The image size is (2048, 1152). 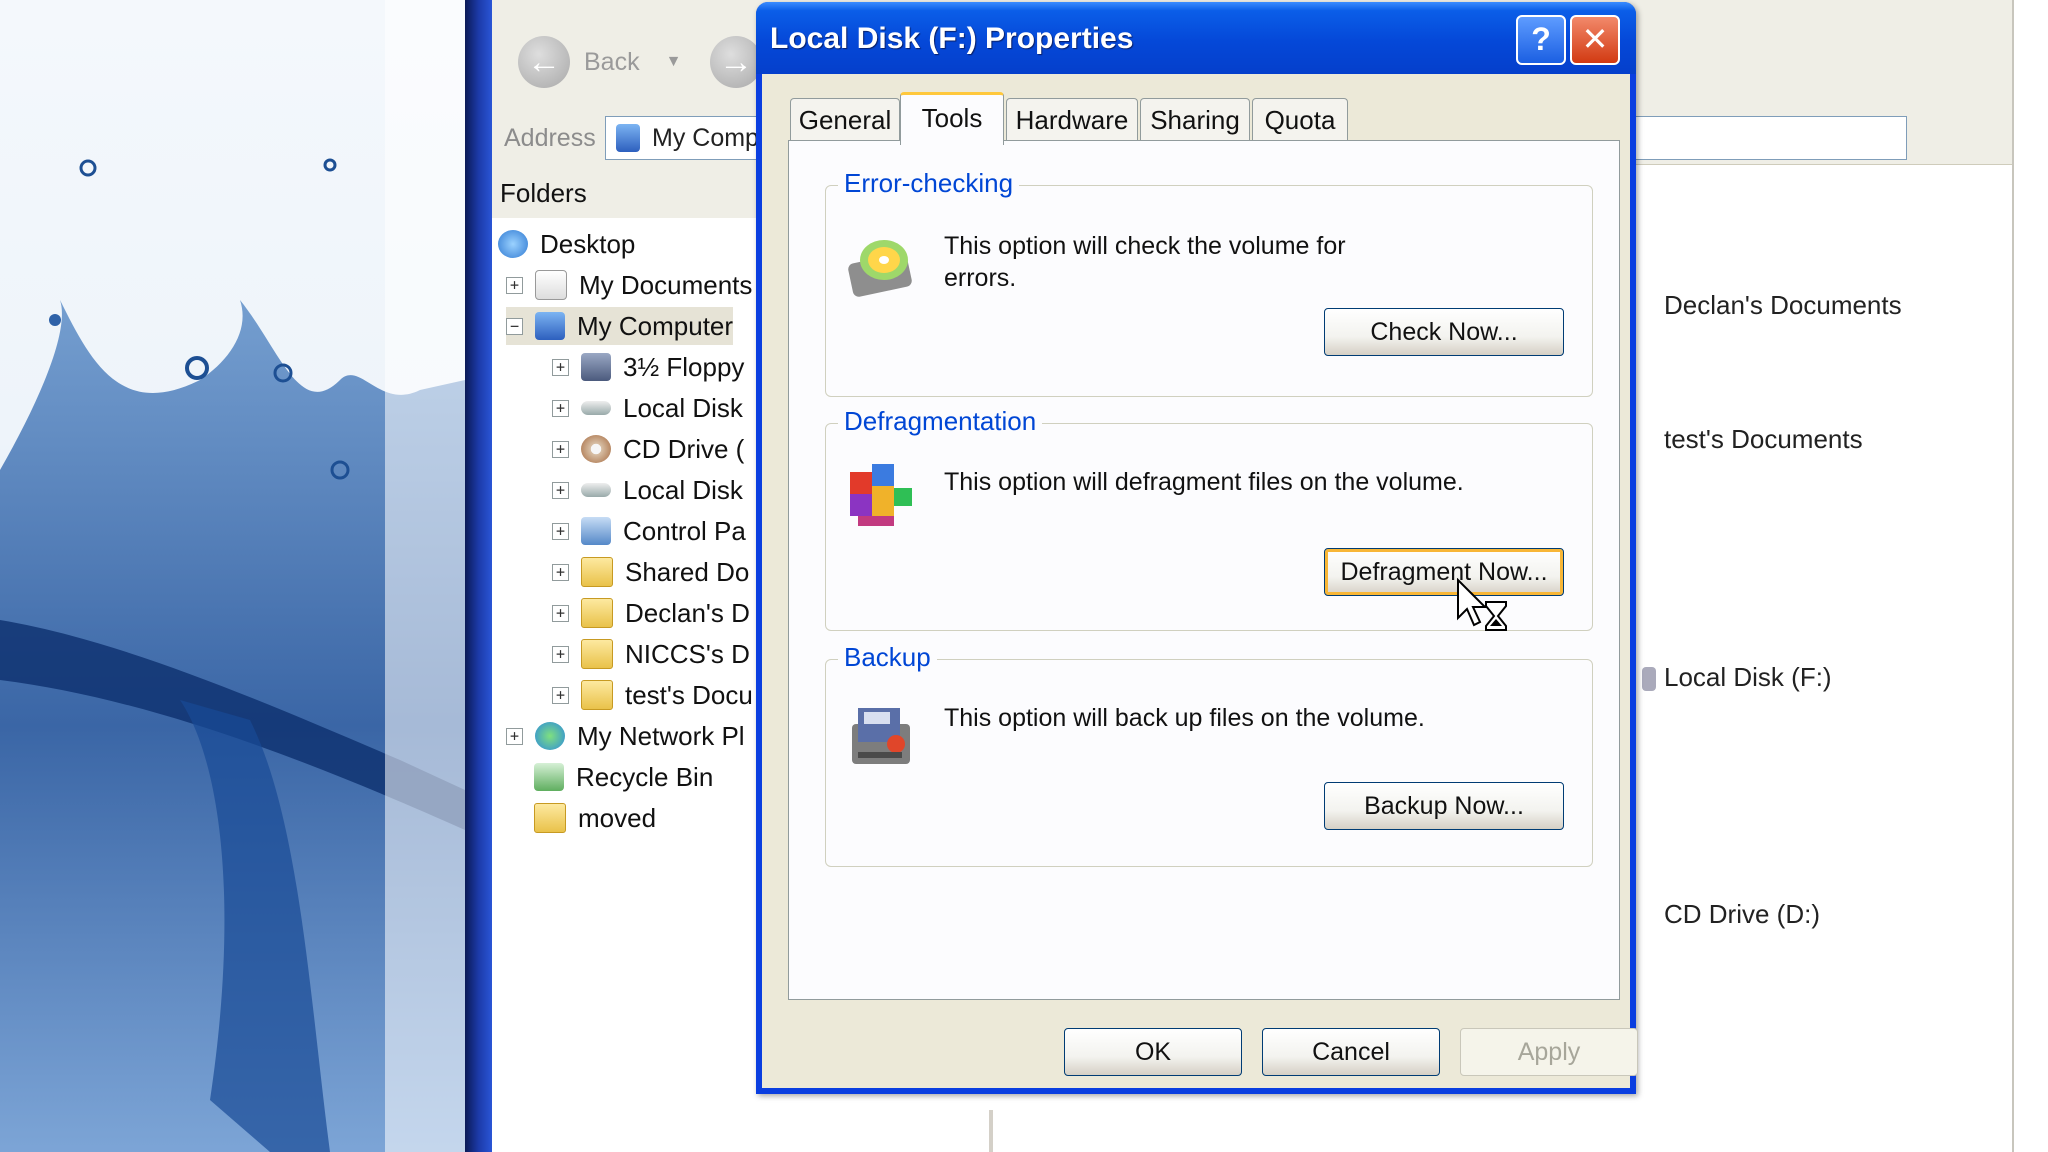 I want to click on tree-item-recycle-bin: Recycle Bin, so click(x=623, y=777).